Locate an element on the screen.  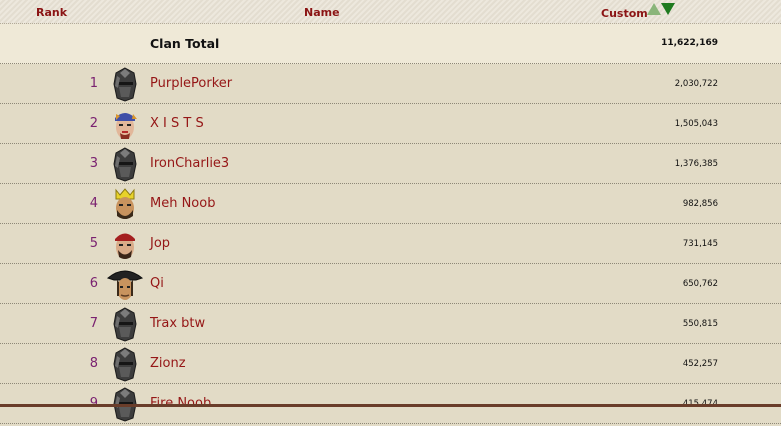
member-custom-value: 650,762 is located at coordinates (700, 284).